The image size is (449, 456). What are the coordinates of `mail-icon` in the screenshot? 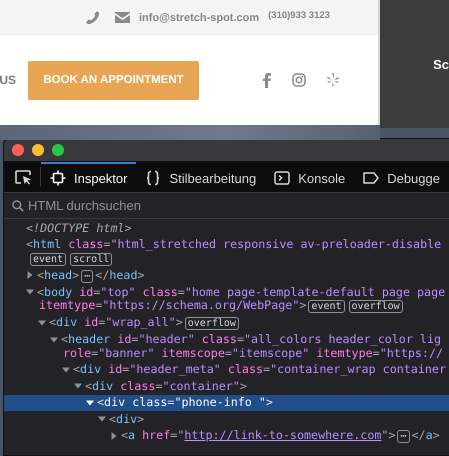 It's located at (122, 17).